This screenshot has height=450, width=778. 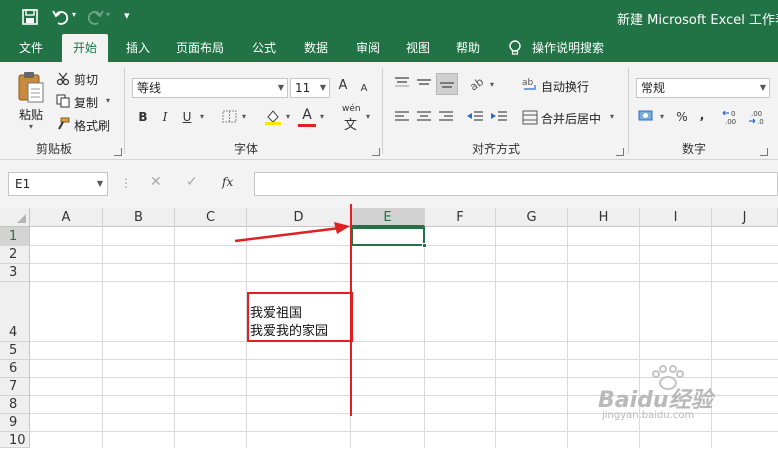 I want to click on align-bottom-button, so click(x=447, y=84).